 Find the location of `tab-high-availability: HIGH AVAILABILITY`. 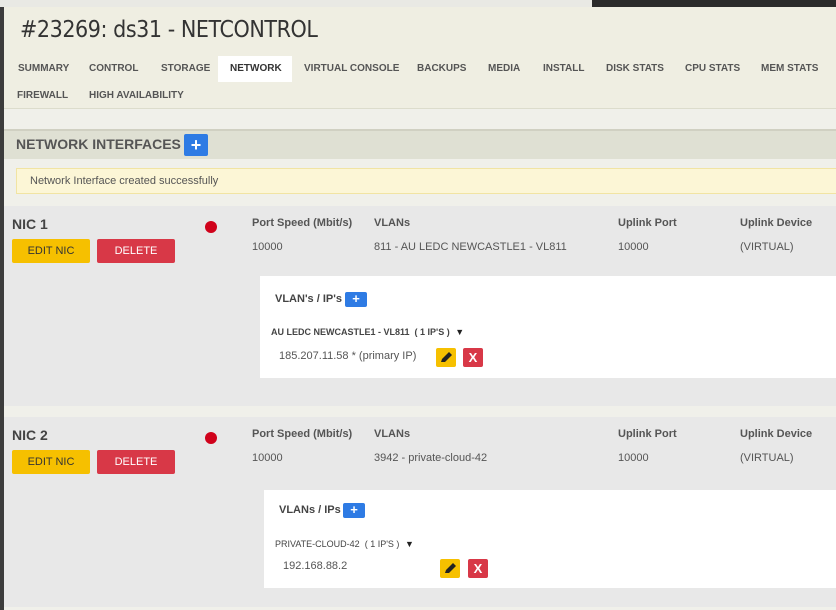

tab-high-availability: HIGH AVAILABILITY is located at coordinates (136, 96).